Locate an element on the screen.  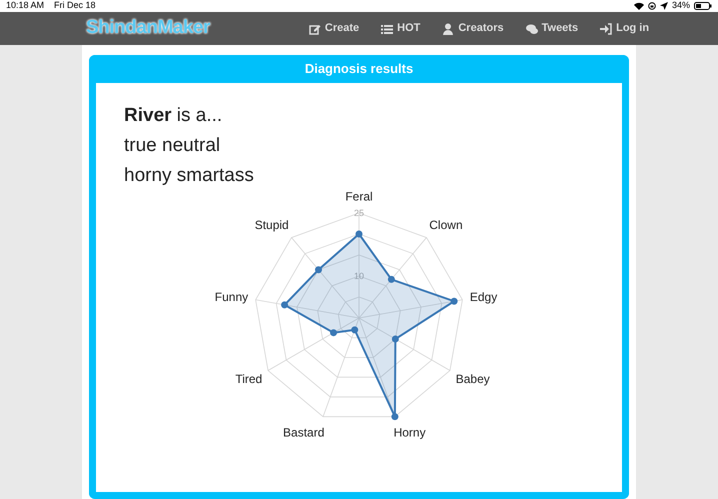
axis-label: Horny is located at coordinates (410, 432).